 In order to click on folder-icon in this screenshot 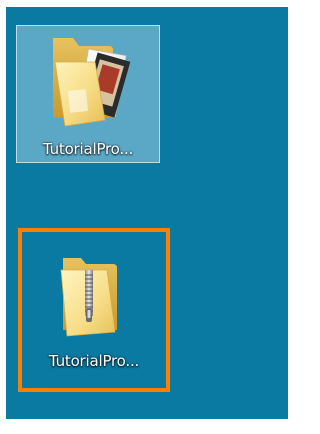, I will do `click(92, 82)`.